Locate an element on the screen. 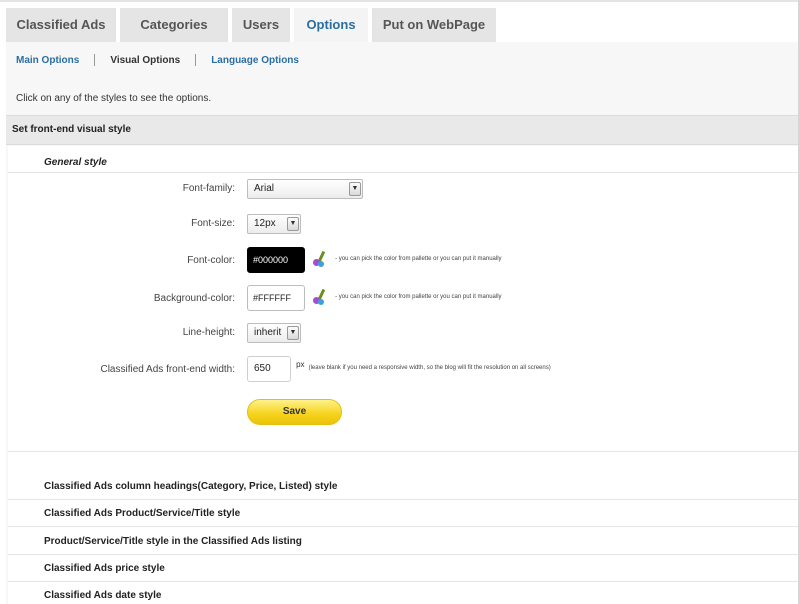 The height and width of the screenshot is (604, 800). font-family-label: Font-family: is located at coordinates (208, 188).